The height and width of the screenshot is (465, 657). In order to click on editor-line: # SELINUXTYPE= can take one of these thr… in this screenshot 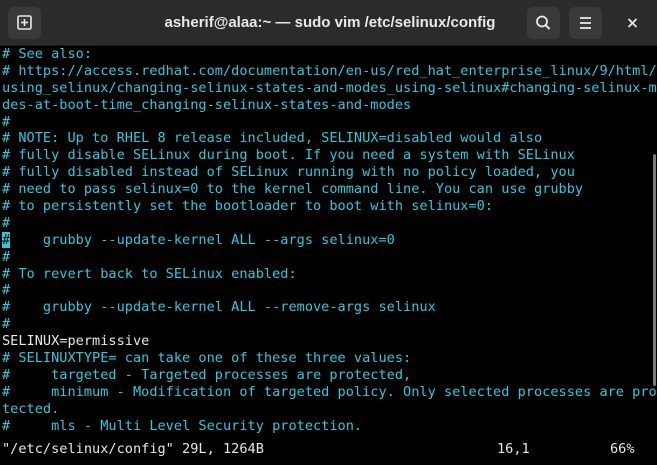, I will do `click(207, 358)`.